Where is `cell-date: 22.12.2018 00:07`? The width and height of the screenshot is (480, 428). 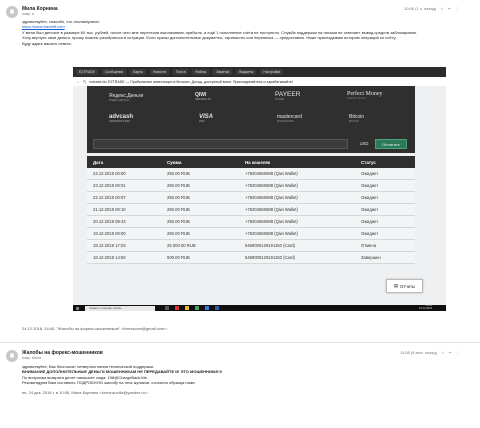
cell-date: 22.12.2018 00:07 is located at coordinates (109, 197).